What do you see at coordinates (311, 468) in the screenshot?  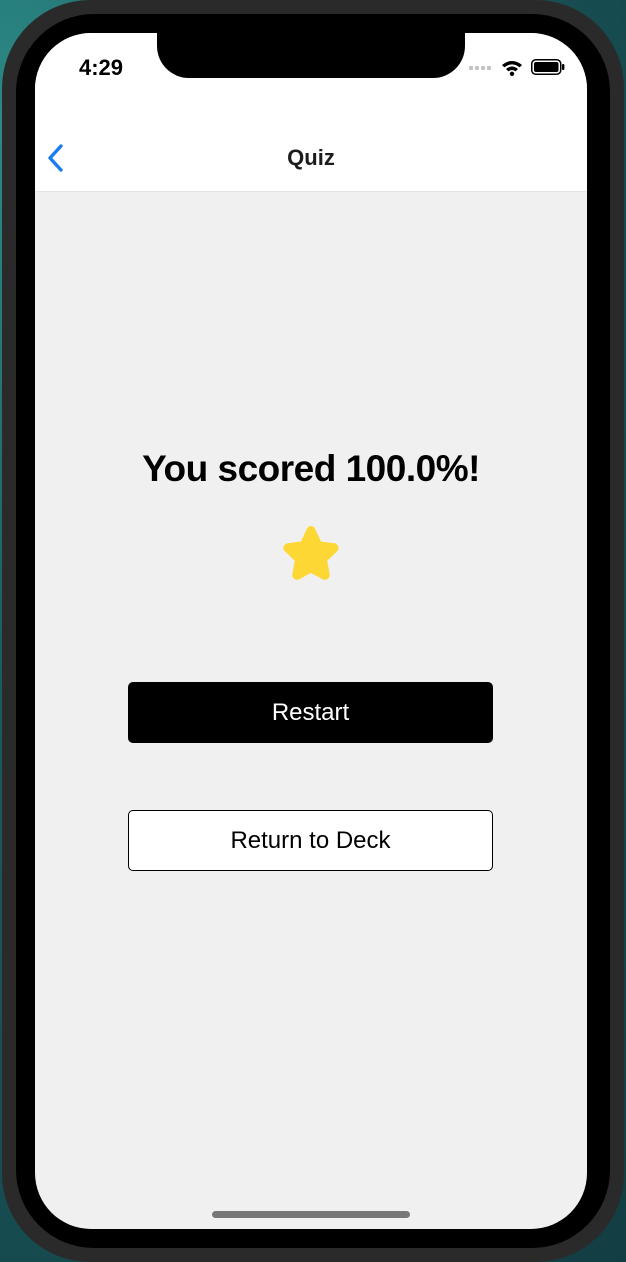 I see `score-heading: You scored 100.0%!` at bounding box center [311, 468].